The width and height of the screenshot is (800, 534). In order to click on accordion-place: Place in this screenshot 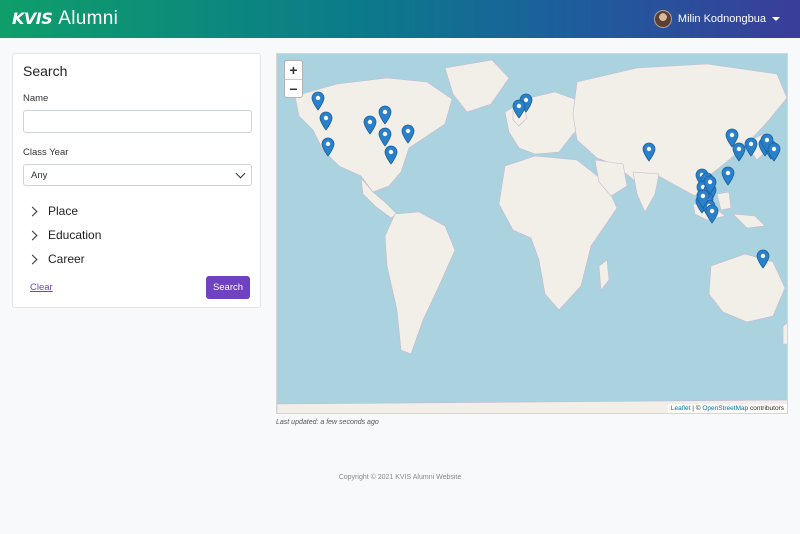, I will do `click(136, 211)`.